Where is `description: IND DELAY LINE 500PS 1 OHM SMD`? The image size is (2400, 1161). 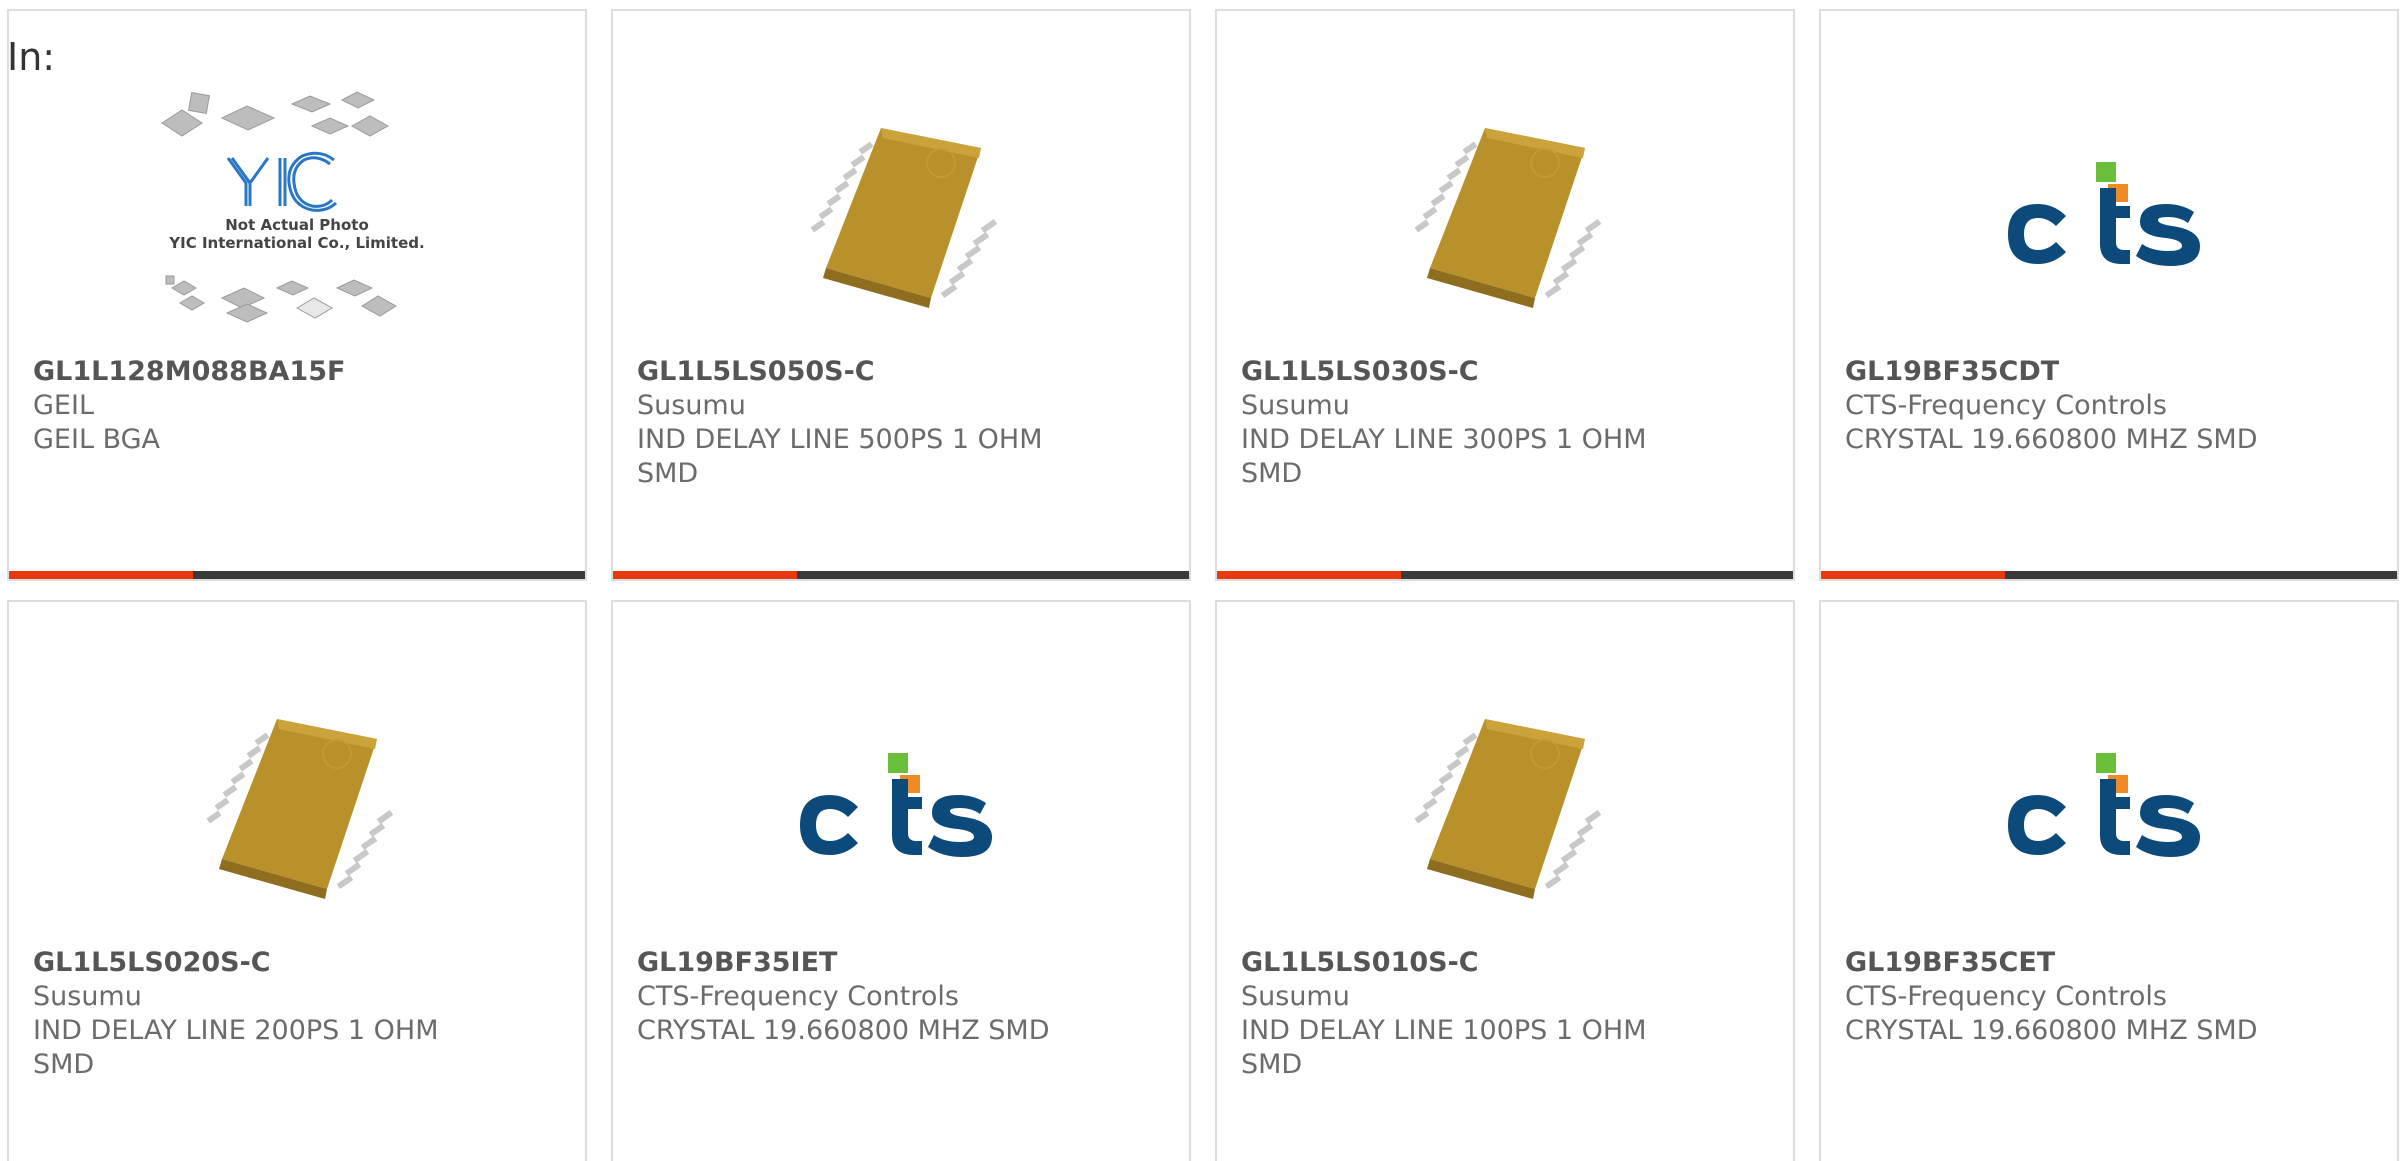
description: IND DELAY LINE 500PS 1 OHM SMD is located at coordinates (840, 456).